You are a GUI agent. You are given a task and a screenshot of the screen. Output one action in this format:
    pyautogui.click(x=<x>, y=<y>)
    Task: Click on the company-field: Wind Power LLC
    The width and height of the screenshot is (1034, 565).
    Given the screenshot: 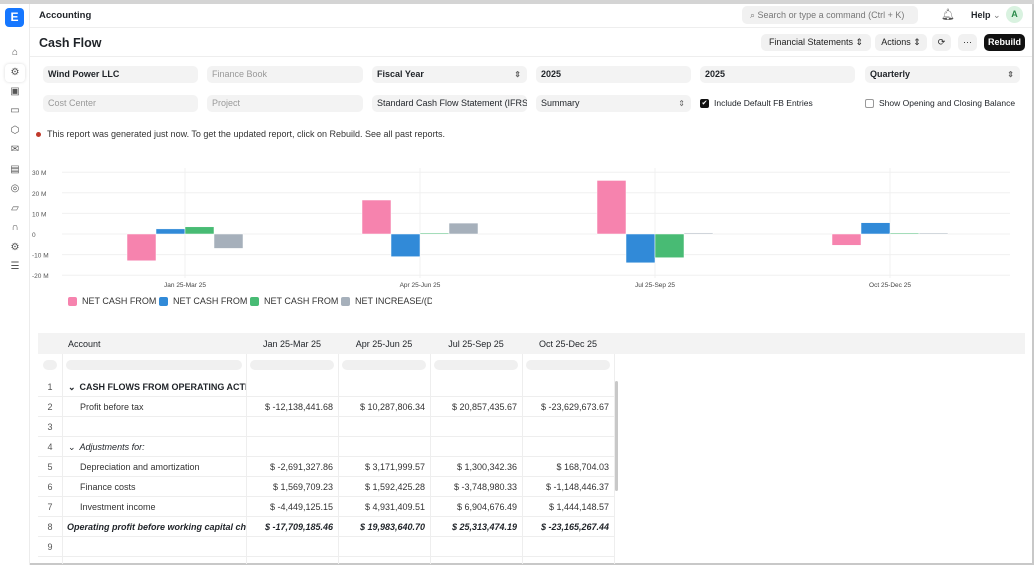 What is the action you would take?
    pyautogui.click(x=120, y=74)
    